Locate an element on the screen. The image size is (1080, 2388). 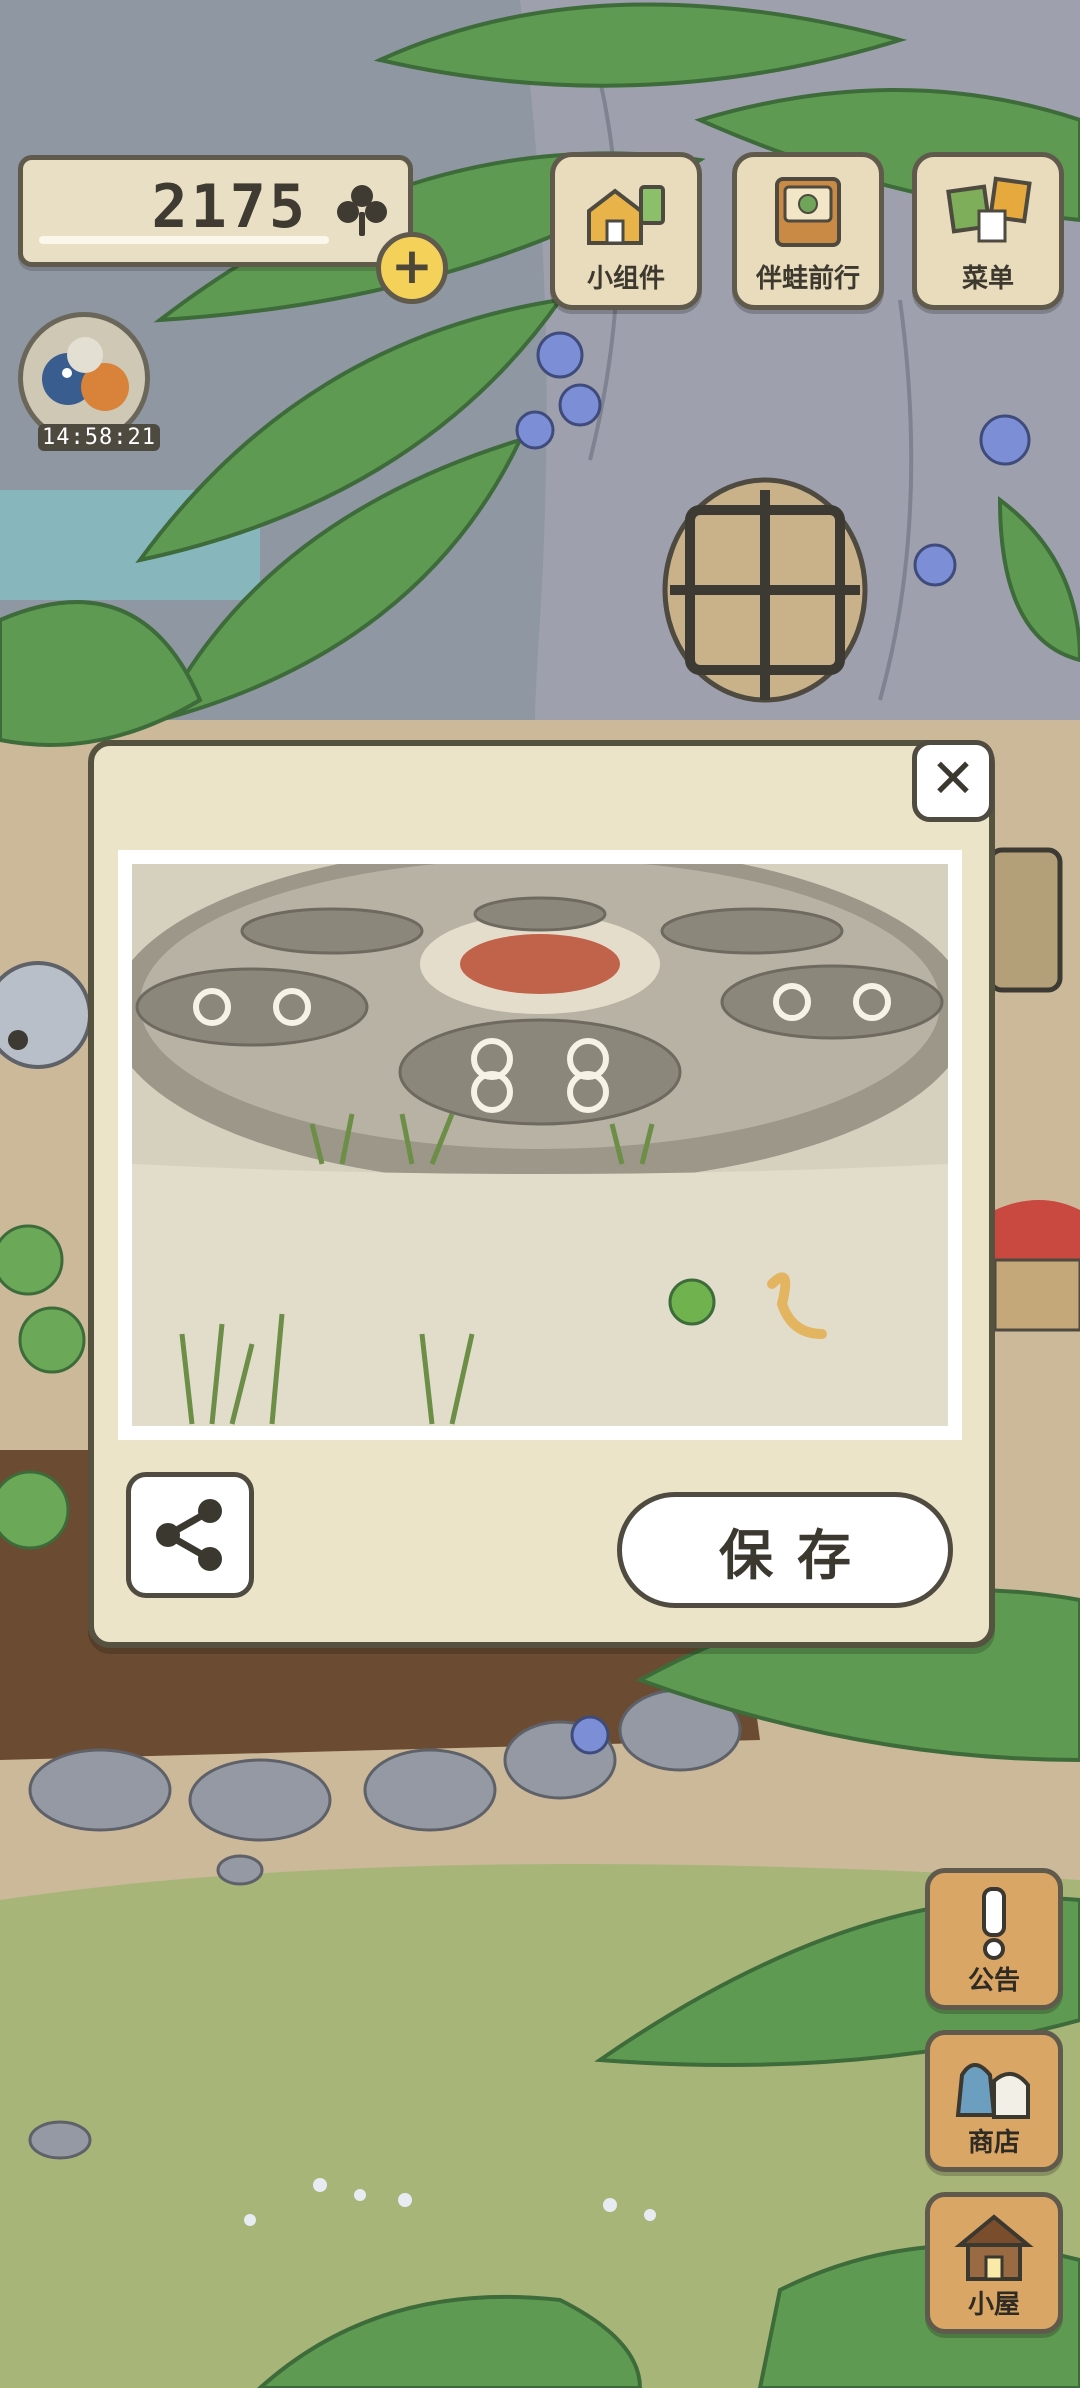
frog-journey-label: 伴蛙前行 is located at coordinates (807, 279).